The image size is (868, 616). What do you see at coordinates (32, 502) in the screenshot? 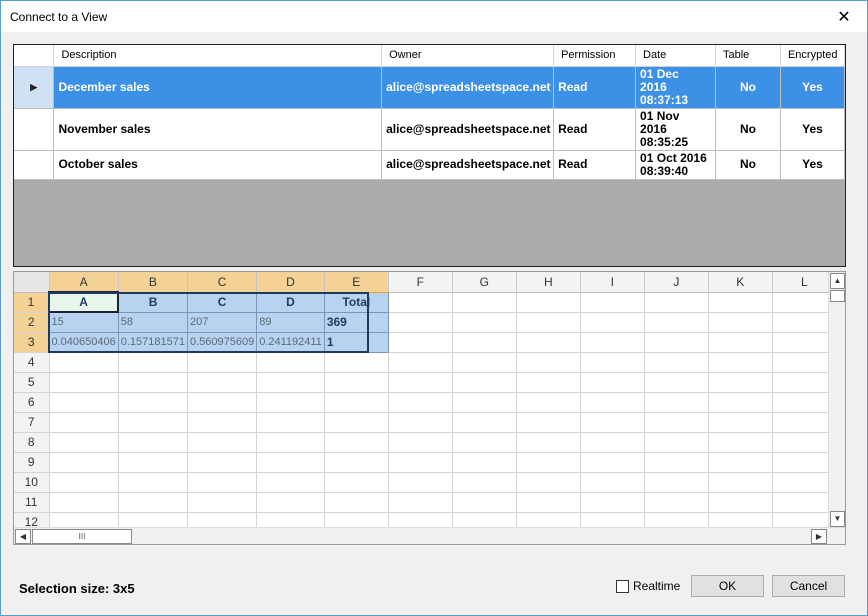
I see `row-header: 11` at bounding box center [32, 502].